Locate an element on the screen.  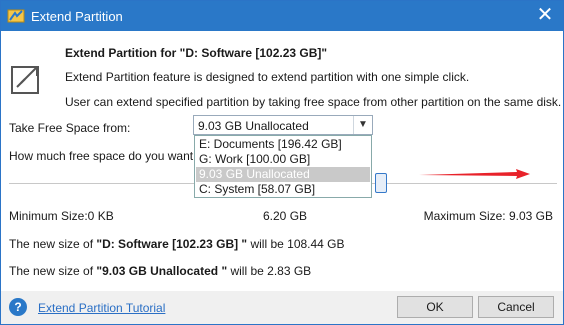
new-size-suffix: will be 108.44 GB is located at coordinates (296, 244).